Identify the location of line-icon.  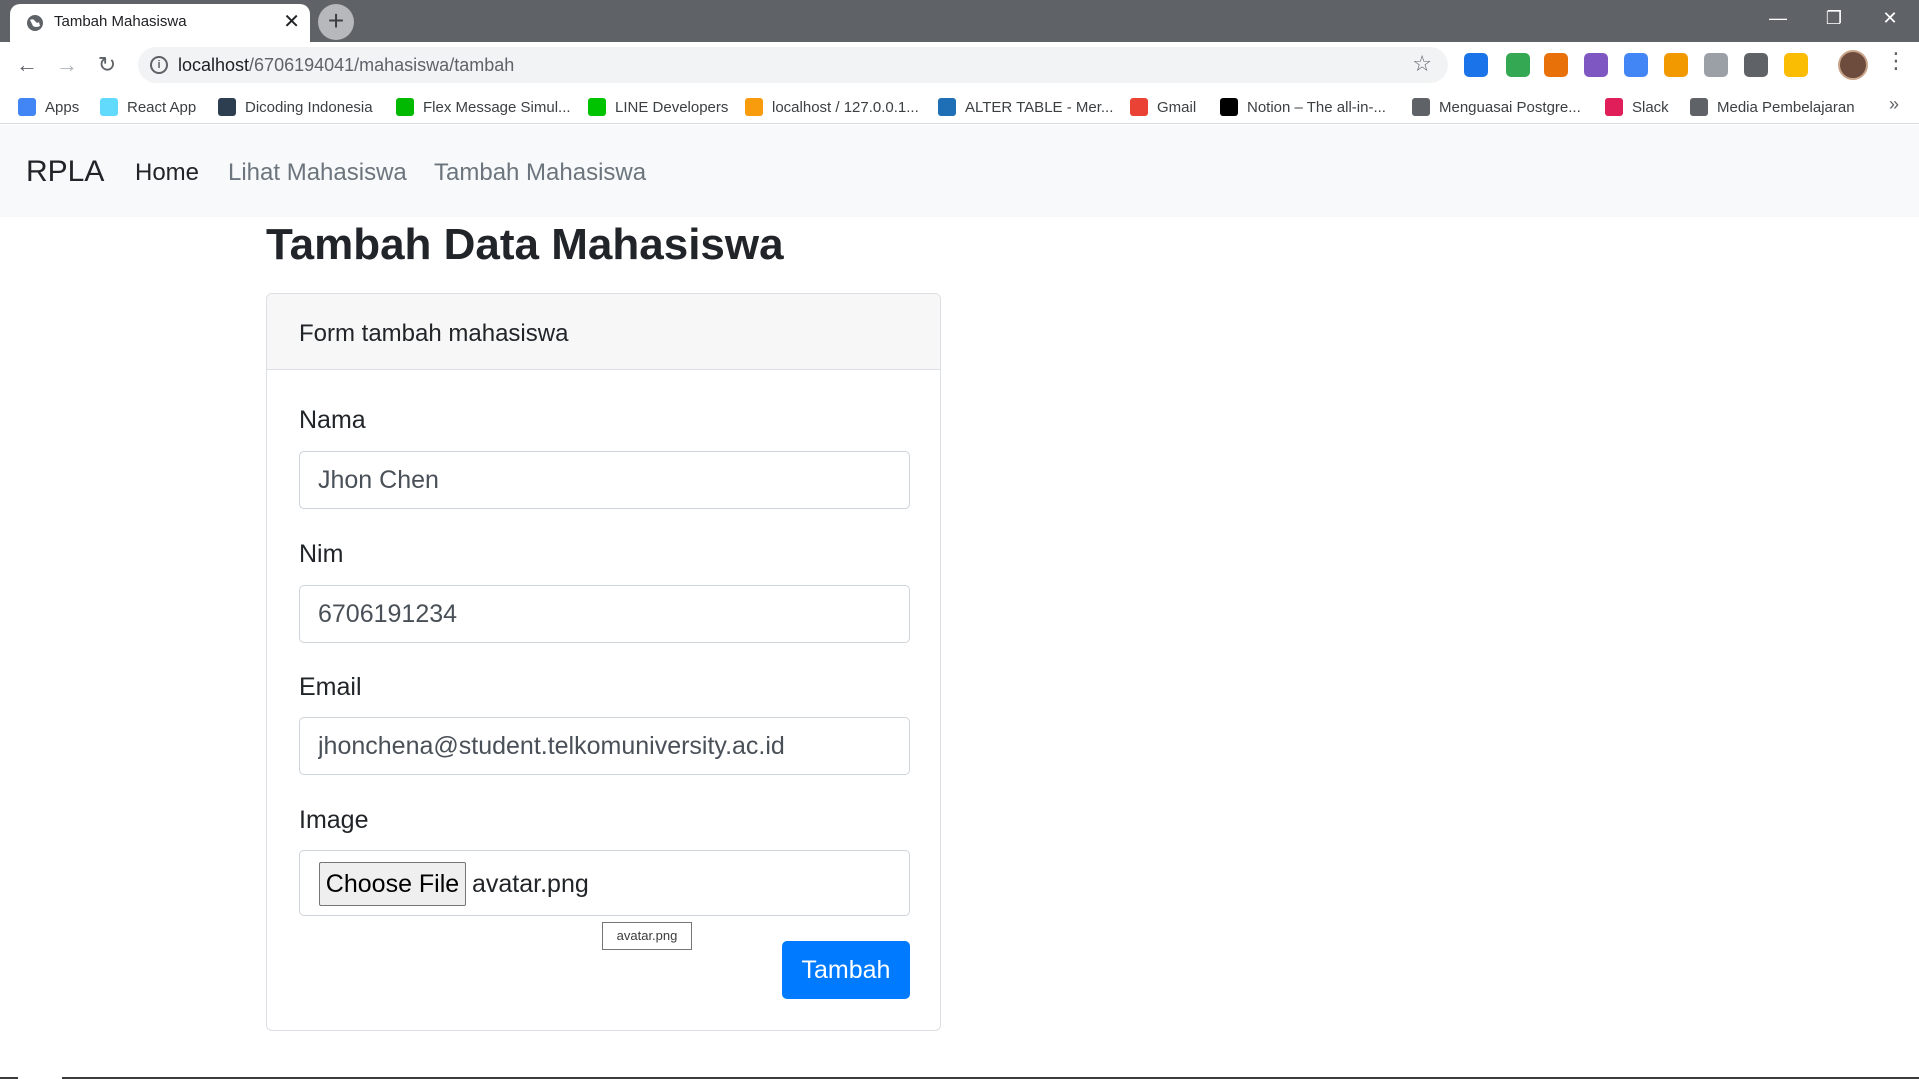
(597, 107).